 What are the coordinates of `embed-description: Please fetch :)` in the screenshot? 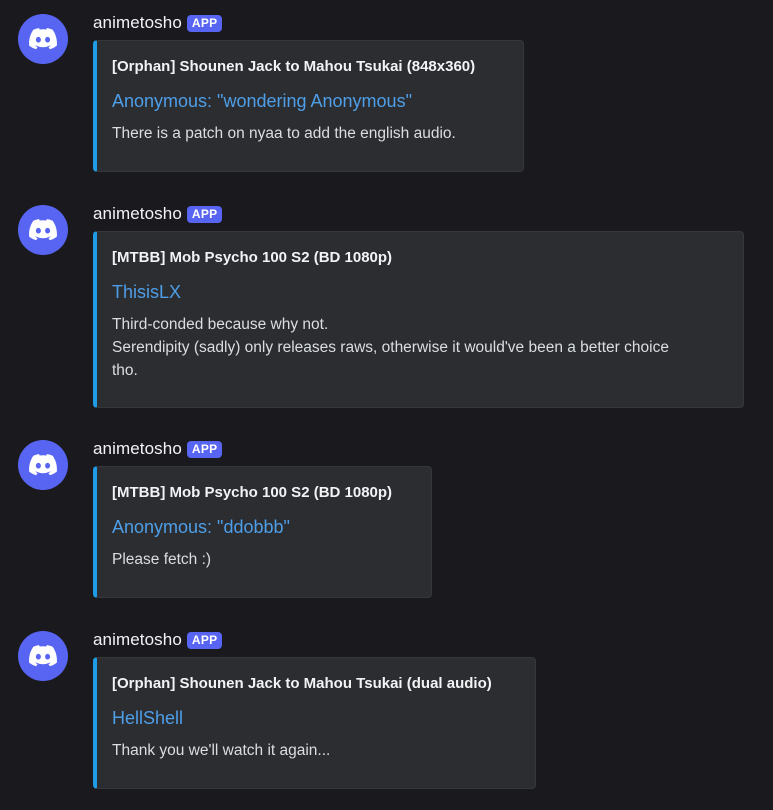 It's located at (162, 559).